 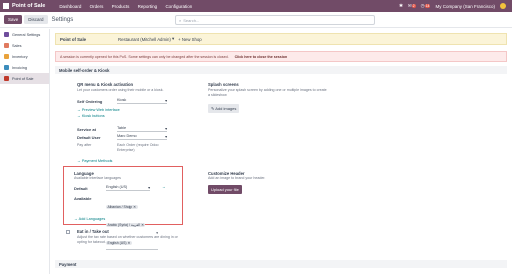 What do you see at coordinates (73, 39) in the screenshot?
I see `pos-selector-label: Point of Sale` at bounding box center [73, 39].